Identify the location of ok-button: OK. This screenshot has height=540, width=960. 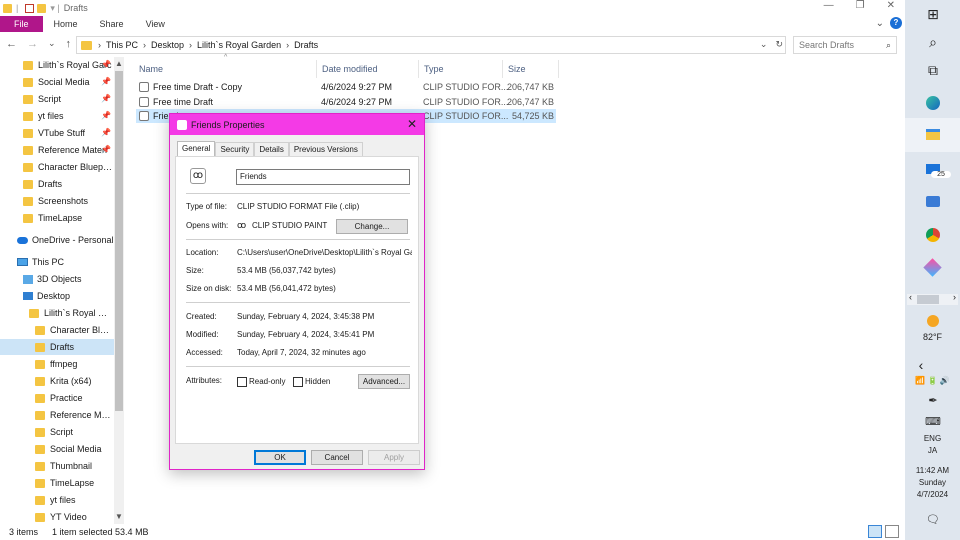
(280, 457).